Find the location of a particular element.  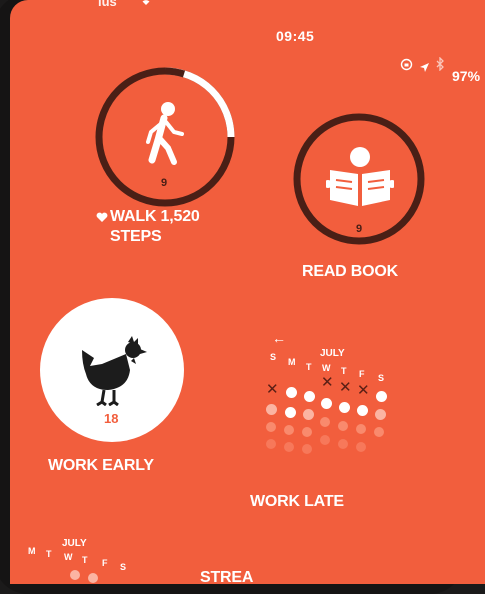

read-label: READ BOOK is located at coordinates (350, 271).